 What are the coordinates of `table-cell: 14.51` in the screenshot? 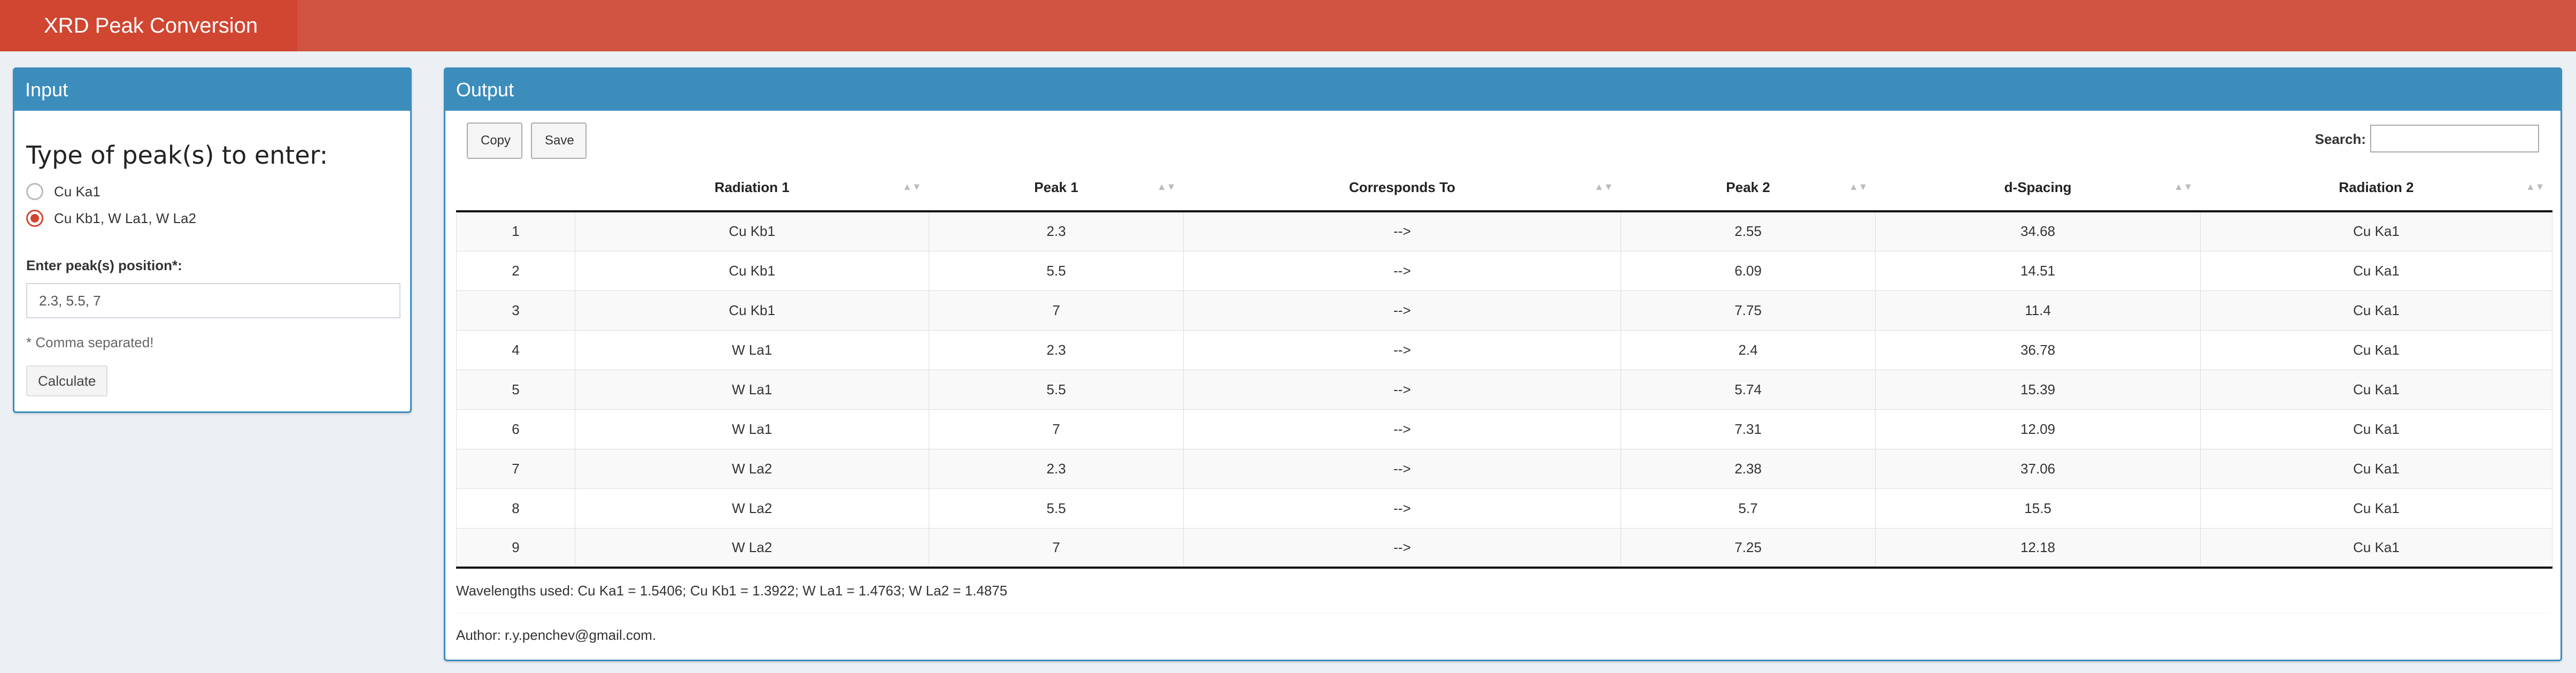 It's located at (2038, 270).